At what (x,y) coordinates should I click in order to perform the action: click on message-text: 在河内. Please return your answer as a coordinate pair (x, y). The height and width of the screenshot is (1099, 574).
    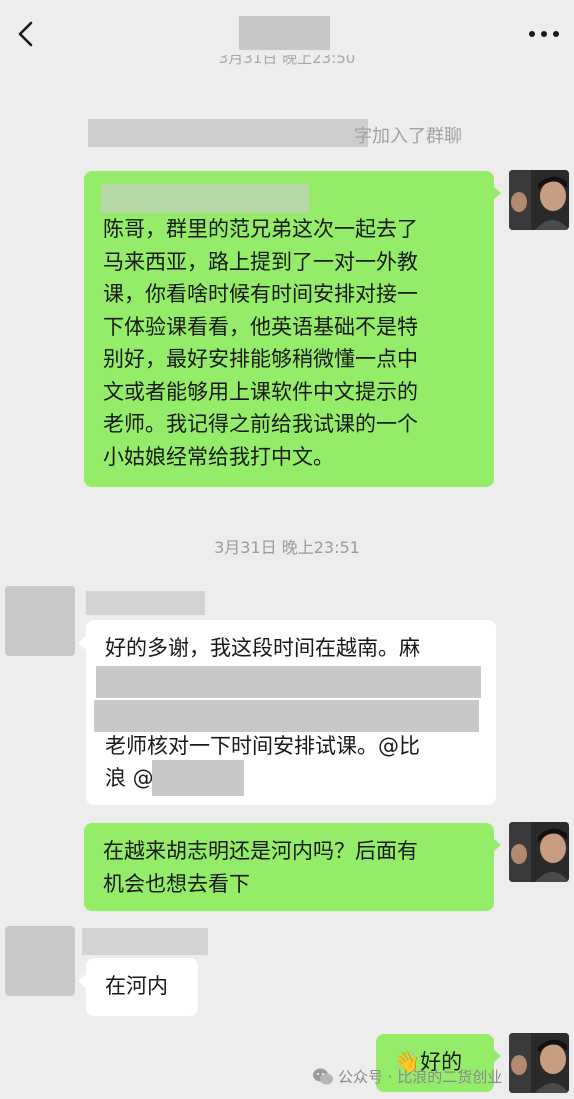
    Looking at the image, I should click on (136, 986).